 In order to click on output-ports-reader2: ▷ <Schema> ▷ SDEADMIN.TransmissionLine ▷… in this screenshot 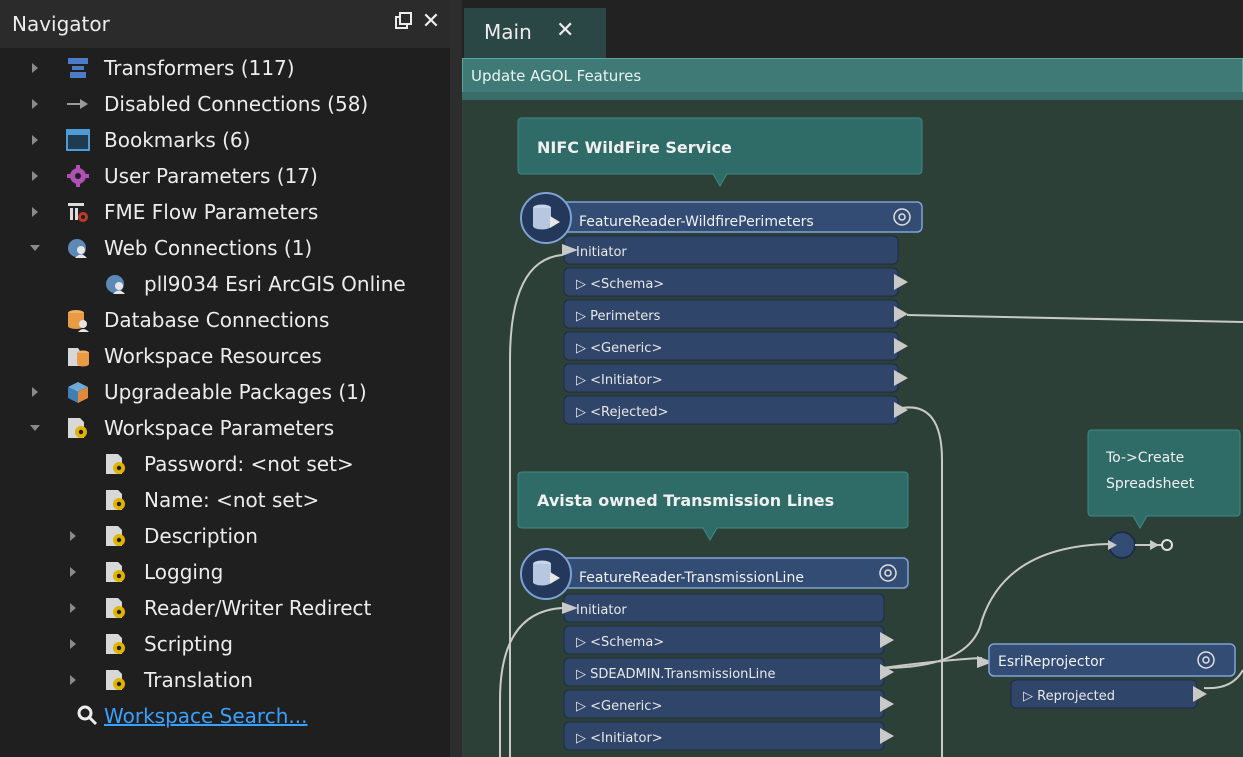, I will do `click(728, 688)`.